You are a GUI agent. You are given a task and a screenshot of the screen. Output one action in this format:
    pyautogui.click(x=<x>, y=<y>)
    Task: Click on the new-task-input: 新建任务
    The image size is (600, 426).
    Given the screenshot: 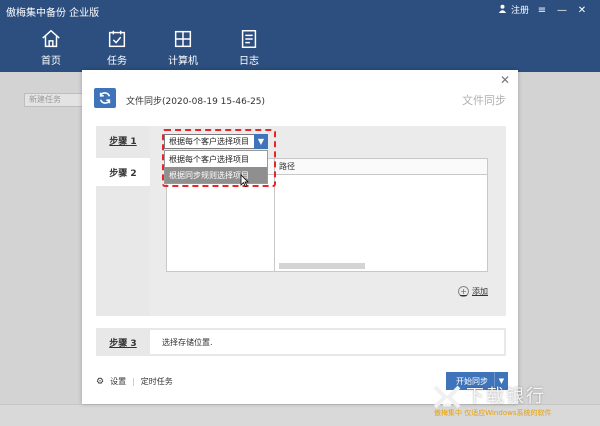 What is the action you would take?
    pyautogui.click(x=57, y=100)
    